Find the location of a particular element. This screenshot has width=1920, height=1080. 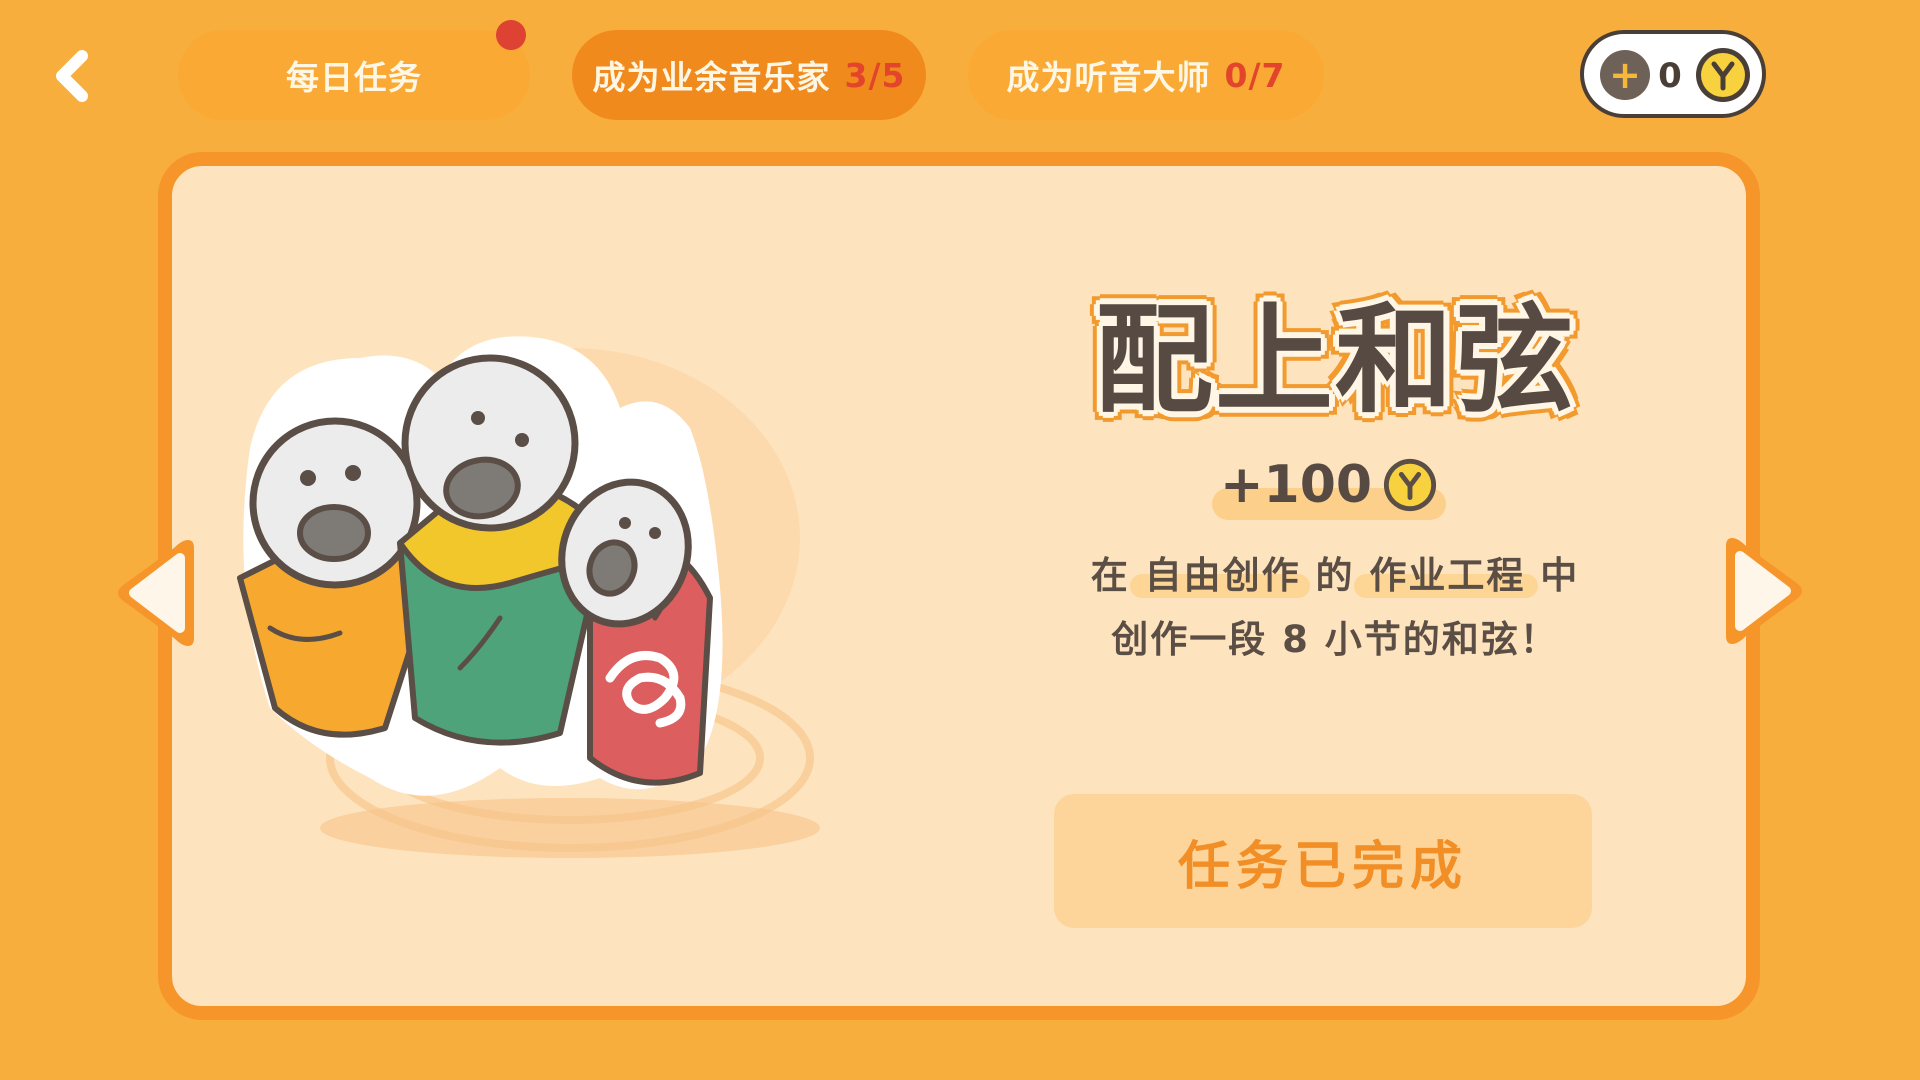

coin-count: 0 is located at coordinates (1670, 76).